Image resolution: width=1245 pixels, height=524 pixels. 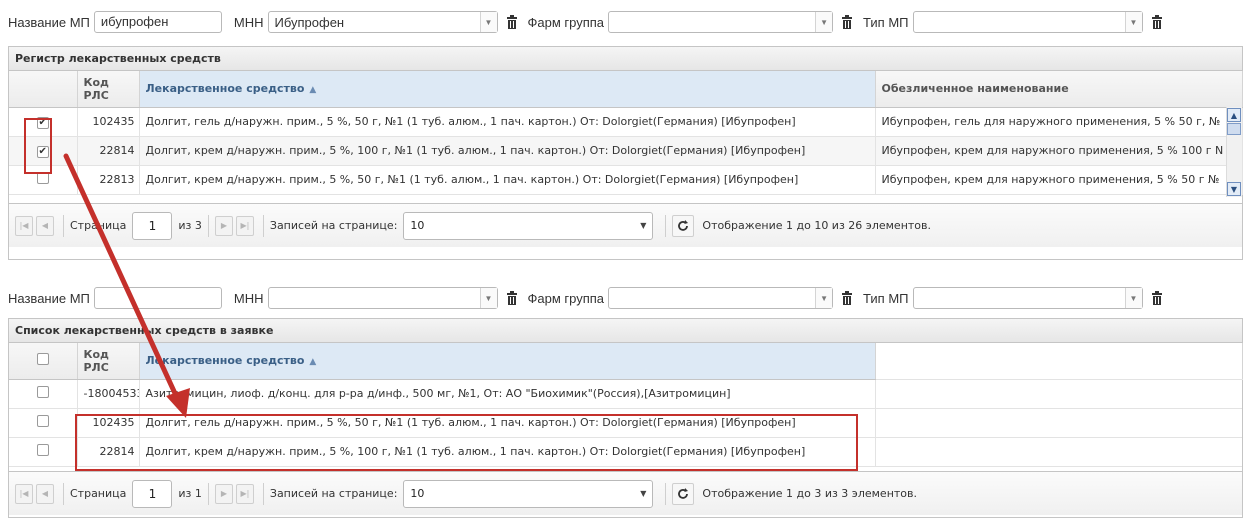 What do you see at coordinates (309, 22) in the screenshot?
I see `mnn-value: Ибупрофен` at bounding box center [309, 22].